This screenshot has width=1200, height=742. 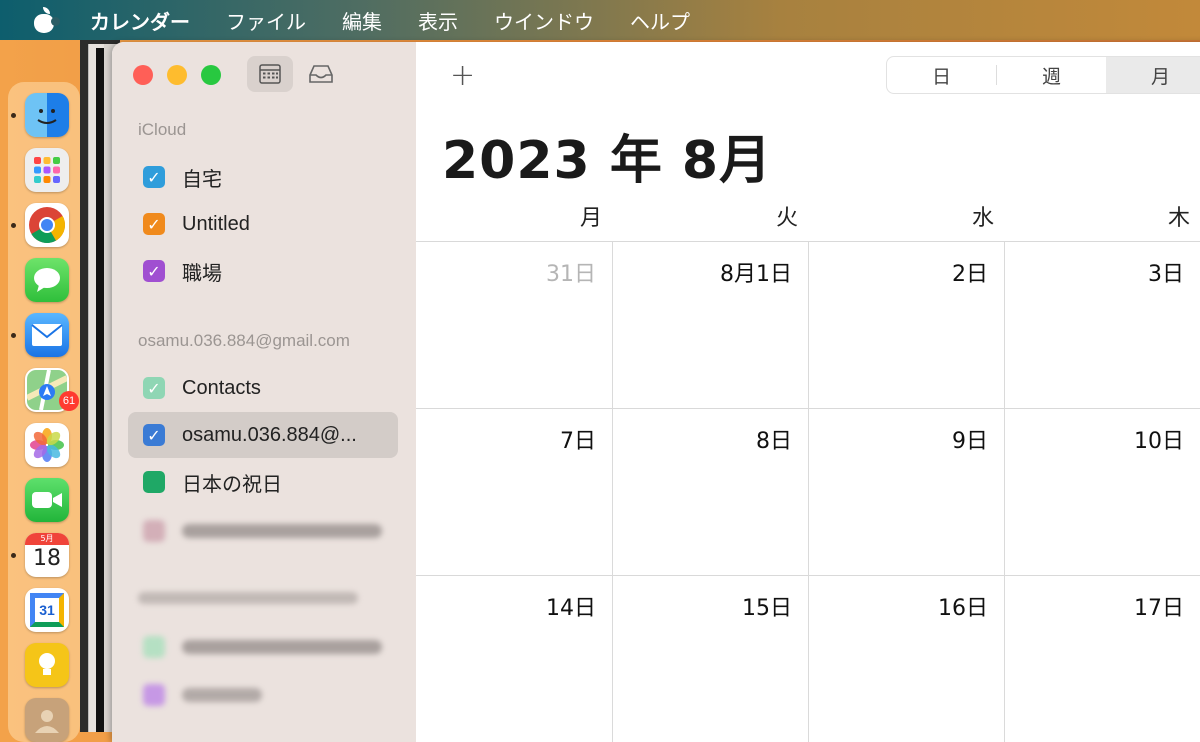 I want to click on dock: 5月 18 31 61, so click(x=44, y=412).